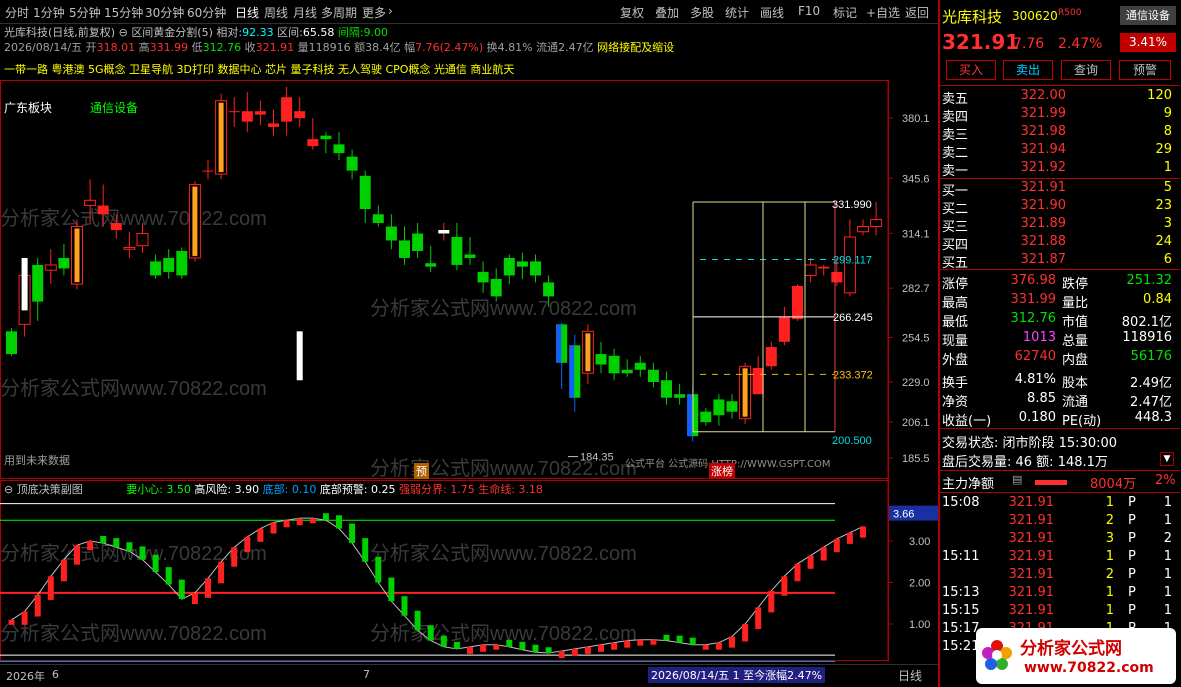  What do you see at coordinates (772, 12) in the screenshot?
I see `tool-draw: 画线` at bounding box center [772, 12].